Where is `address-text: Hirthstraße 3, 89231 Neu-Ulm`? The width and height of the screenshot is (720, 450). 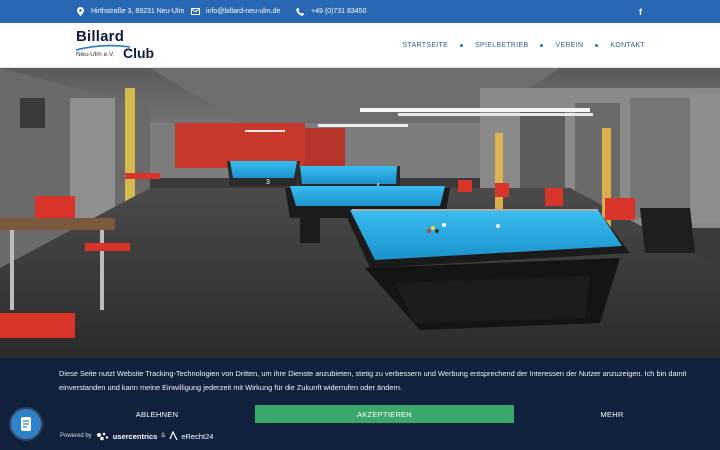 address-text: Hirthstraße 3, 89231 Neu-Ulm is located at coordinates (138, 11).